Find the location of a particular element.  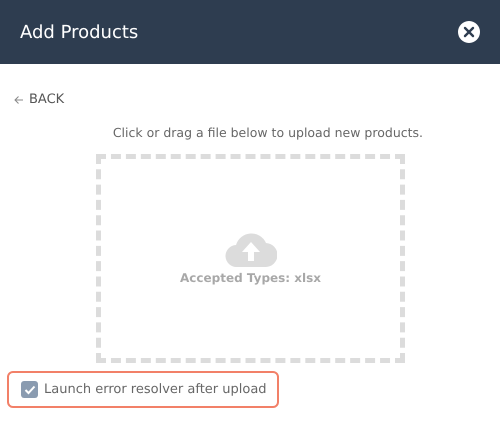

close-button is located at coordinates (469, 32).